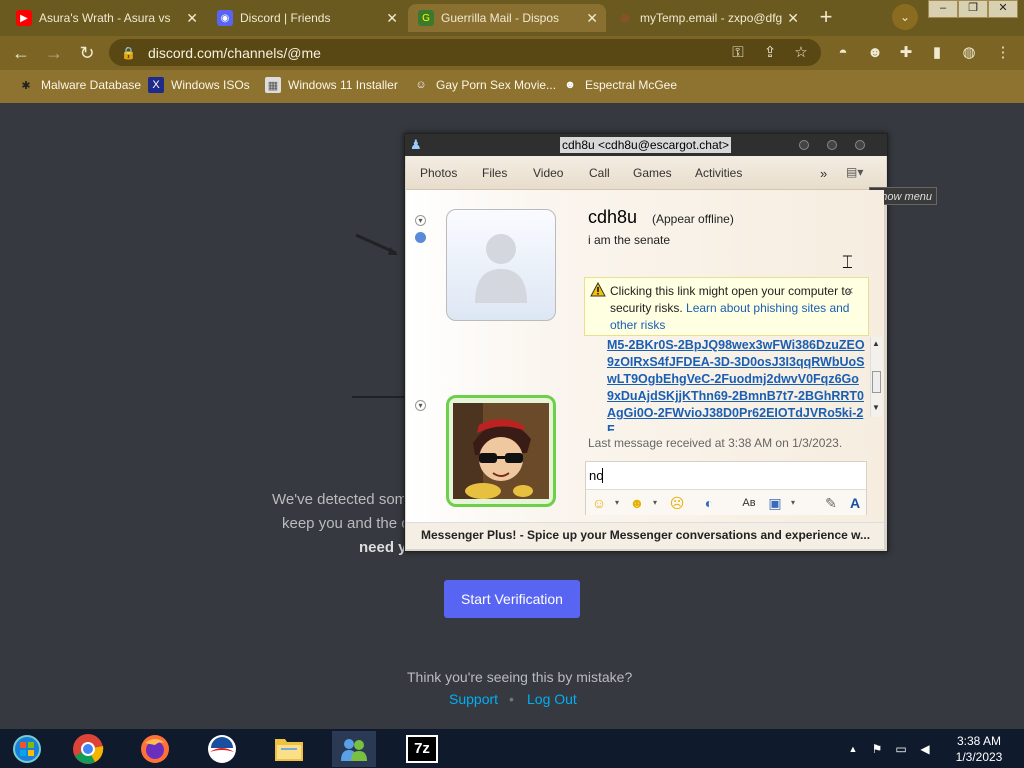  I want to click on extension-avatar-icon: ☻, so click(875, 53).